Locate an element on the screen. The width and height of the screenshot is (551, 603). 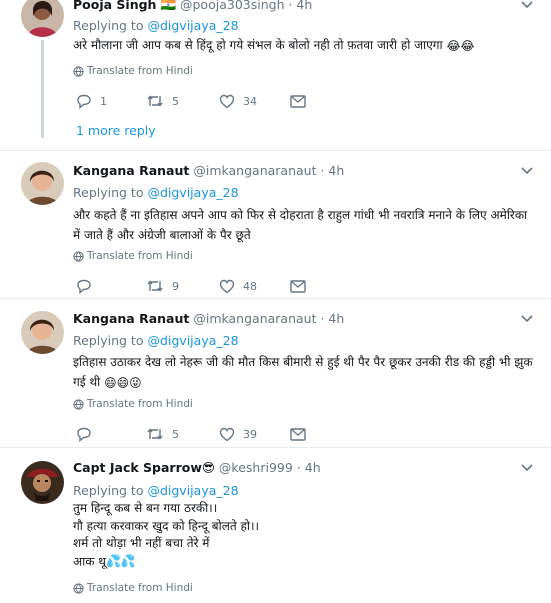
like-count: 34 is located at coordinates (250, 101).